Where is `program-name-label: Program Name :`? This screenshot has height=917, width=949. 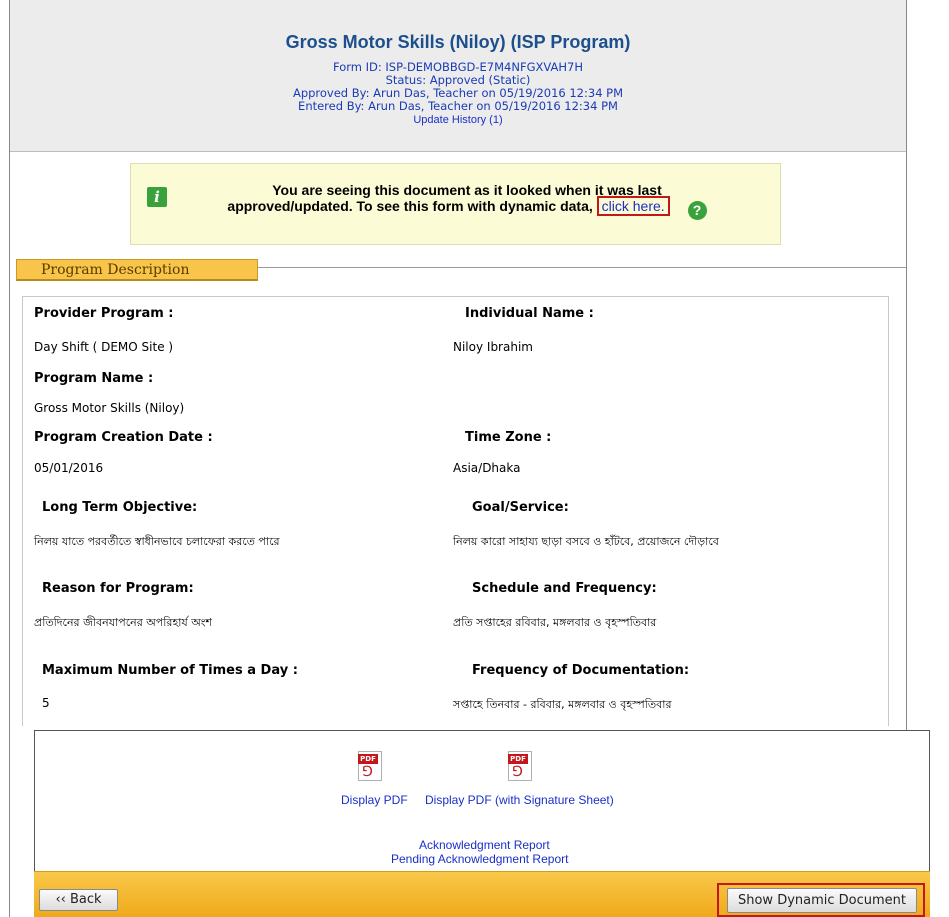
program-name-label: Program Name : is located at coordinates (94, 378).